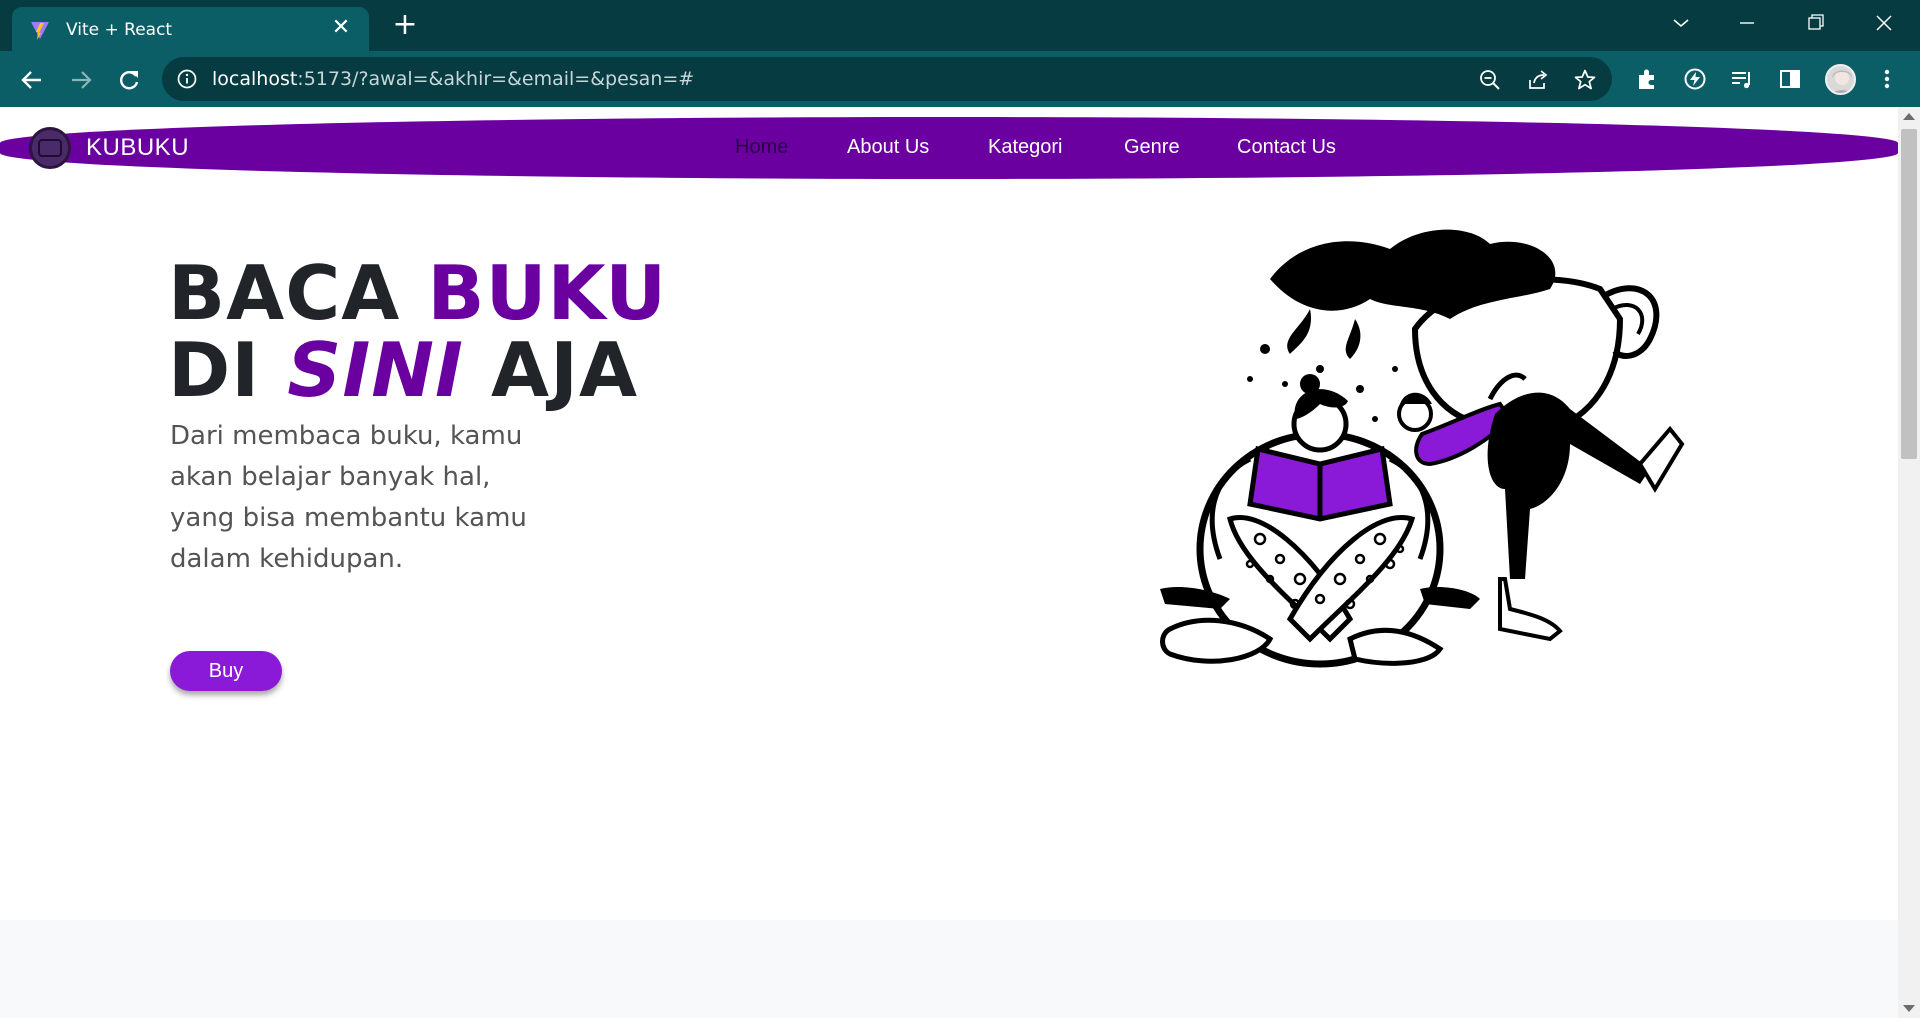  What do you see at coordinates (1286, 147) in the screenshot?
I see `nav-link-contact-us: Contact Us` at bounding box center [1286, 147].